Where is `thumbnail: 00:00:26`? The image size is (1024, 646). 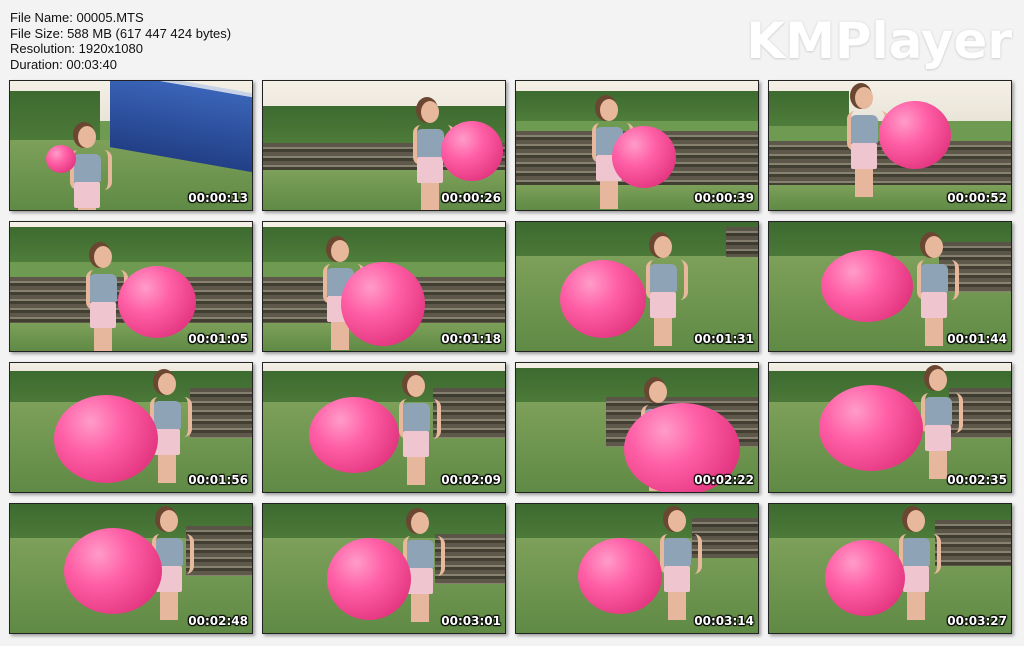 thumbnail: 00:00:26 is located at coordinates (384, 145).